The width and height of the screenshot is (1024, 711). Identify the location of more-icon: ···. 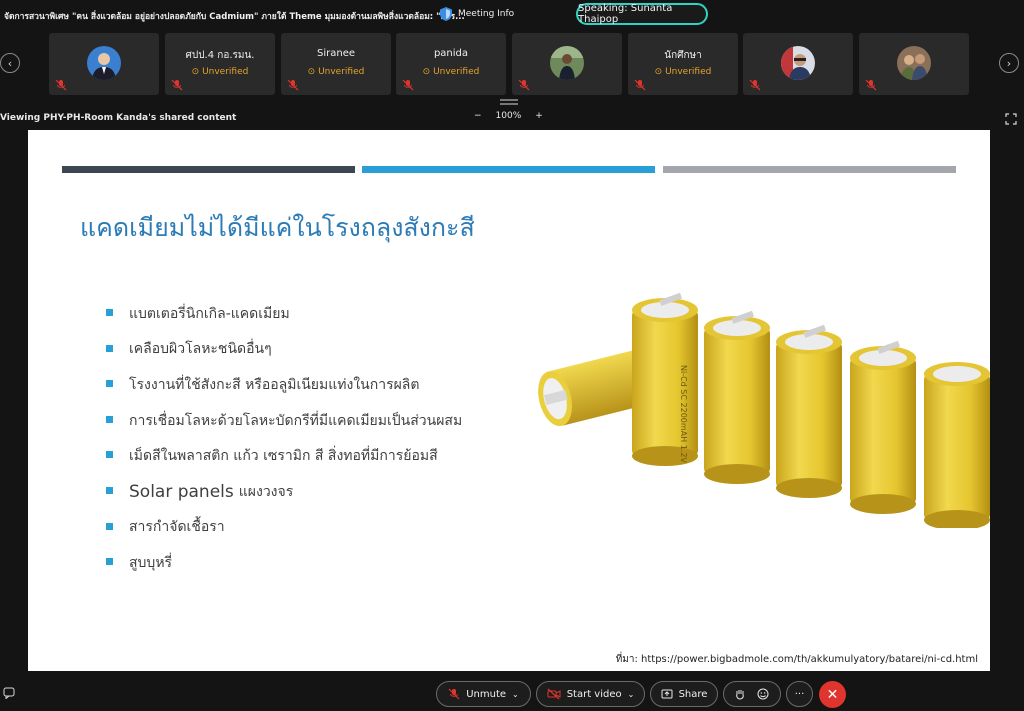
(799, 694).